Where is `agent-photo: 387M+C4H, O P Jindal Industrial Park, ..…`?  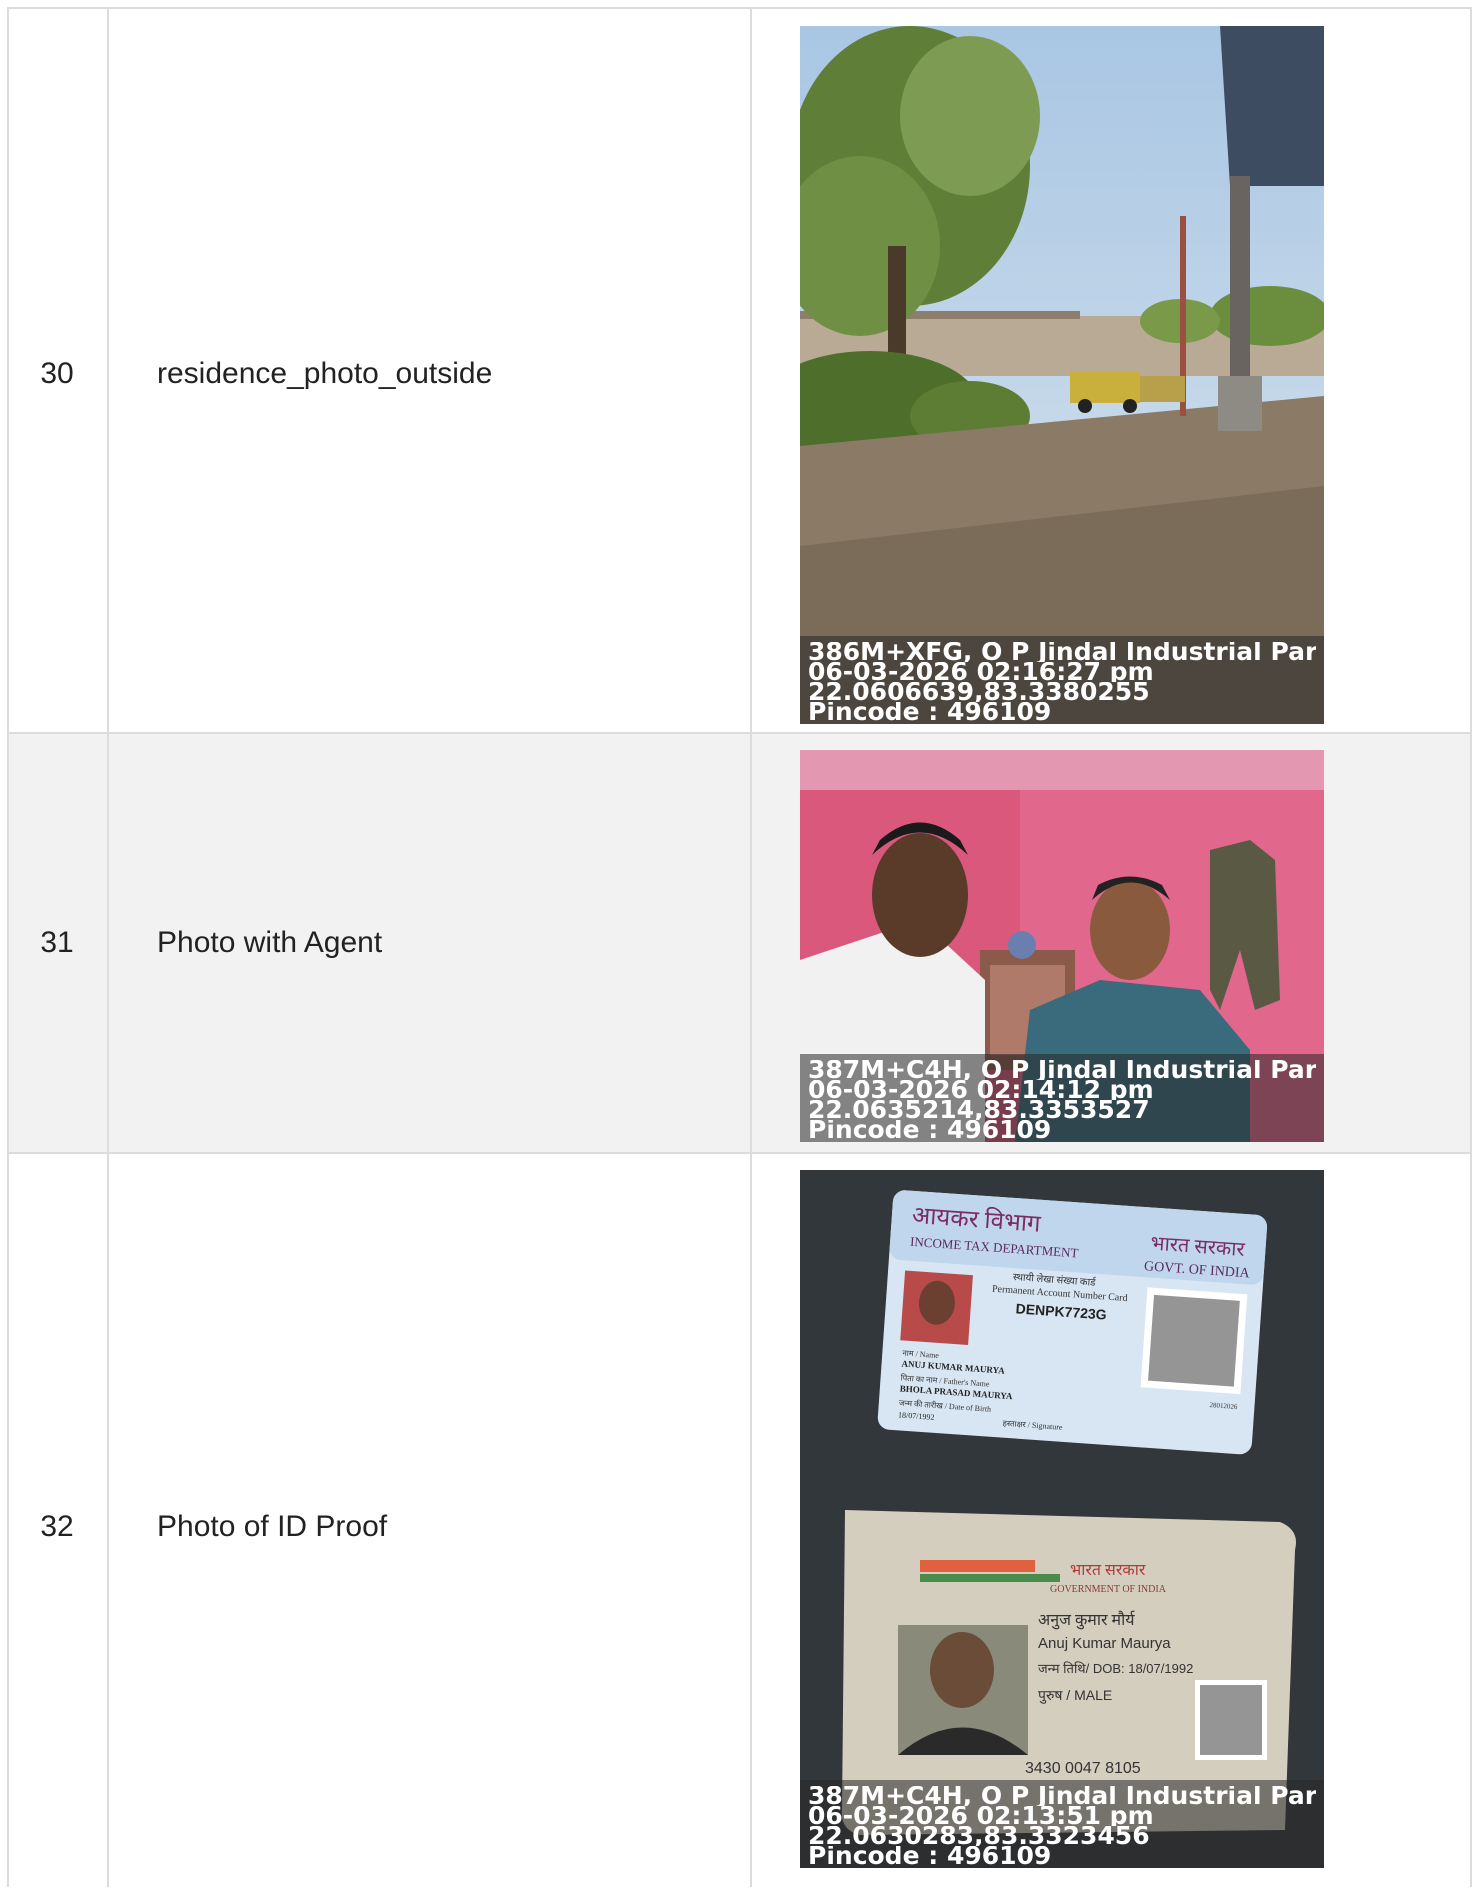
agent-photo: 387M+C4H, O P Jindal Industrial Park, ..… is located at coordinates (1062, 946).